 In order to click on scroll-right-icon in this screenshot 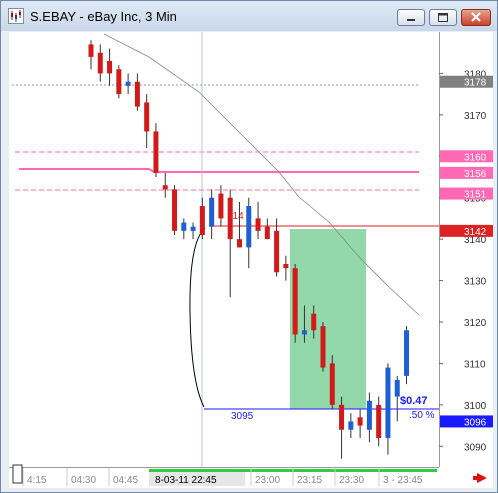, I will do `click(480, 478)`.